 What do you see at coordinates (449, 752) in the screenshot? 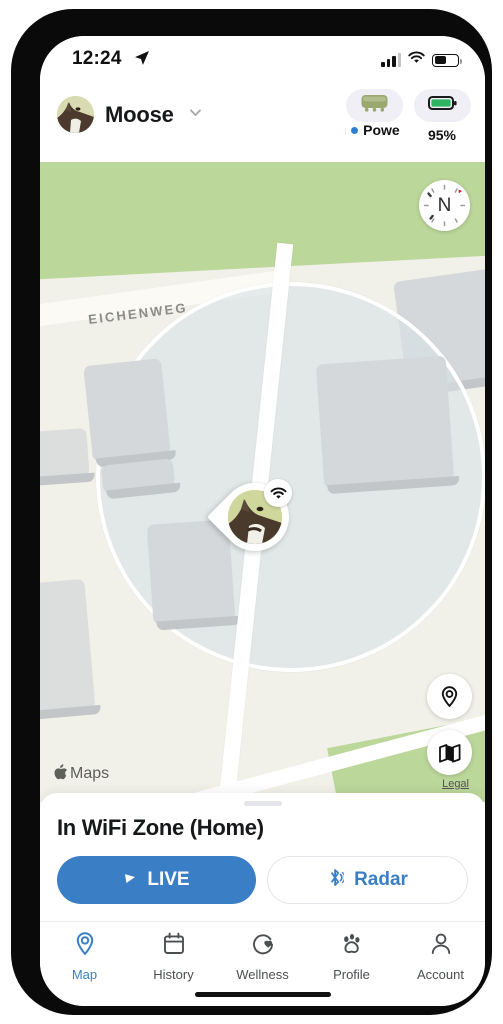
I see `map-layers-icon` at bounding box center [449, 752].